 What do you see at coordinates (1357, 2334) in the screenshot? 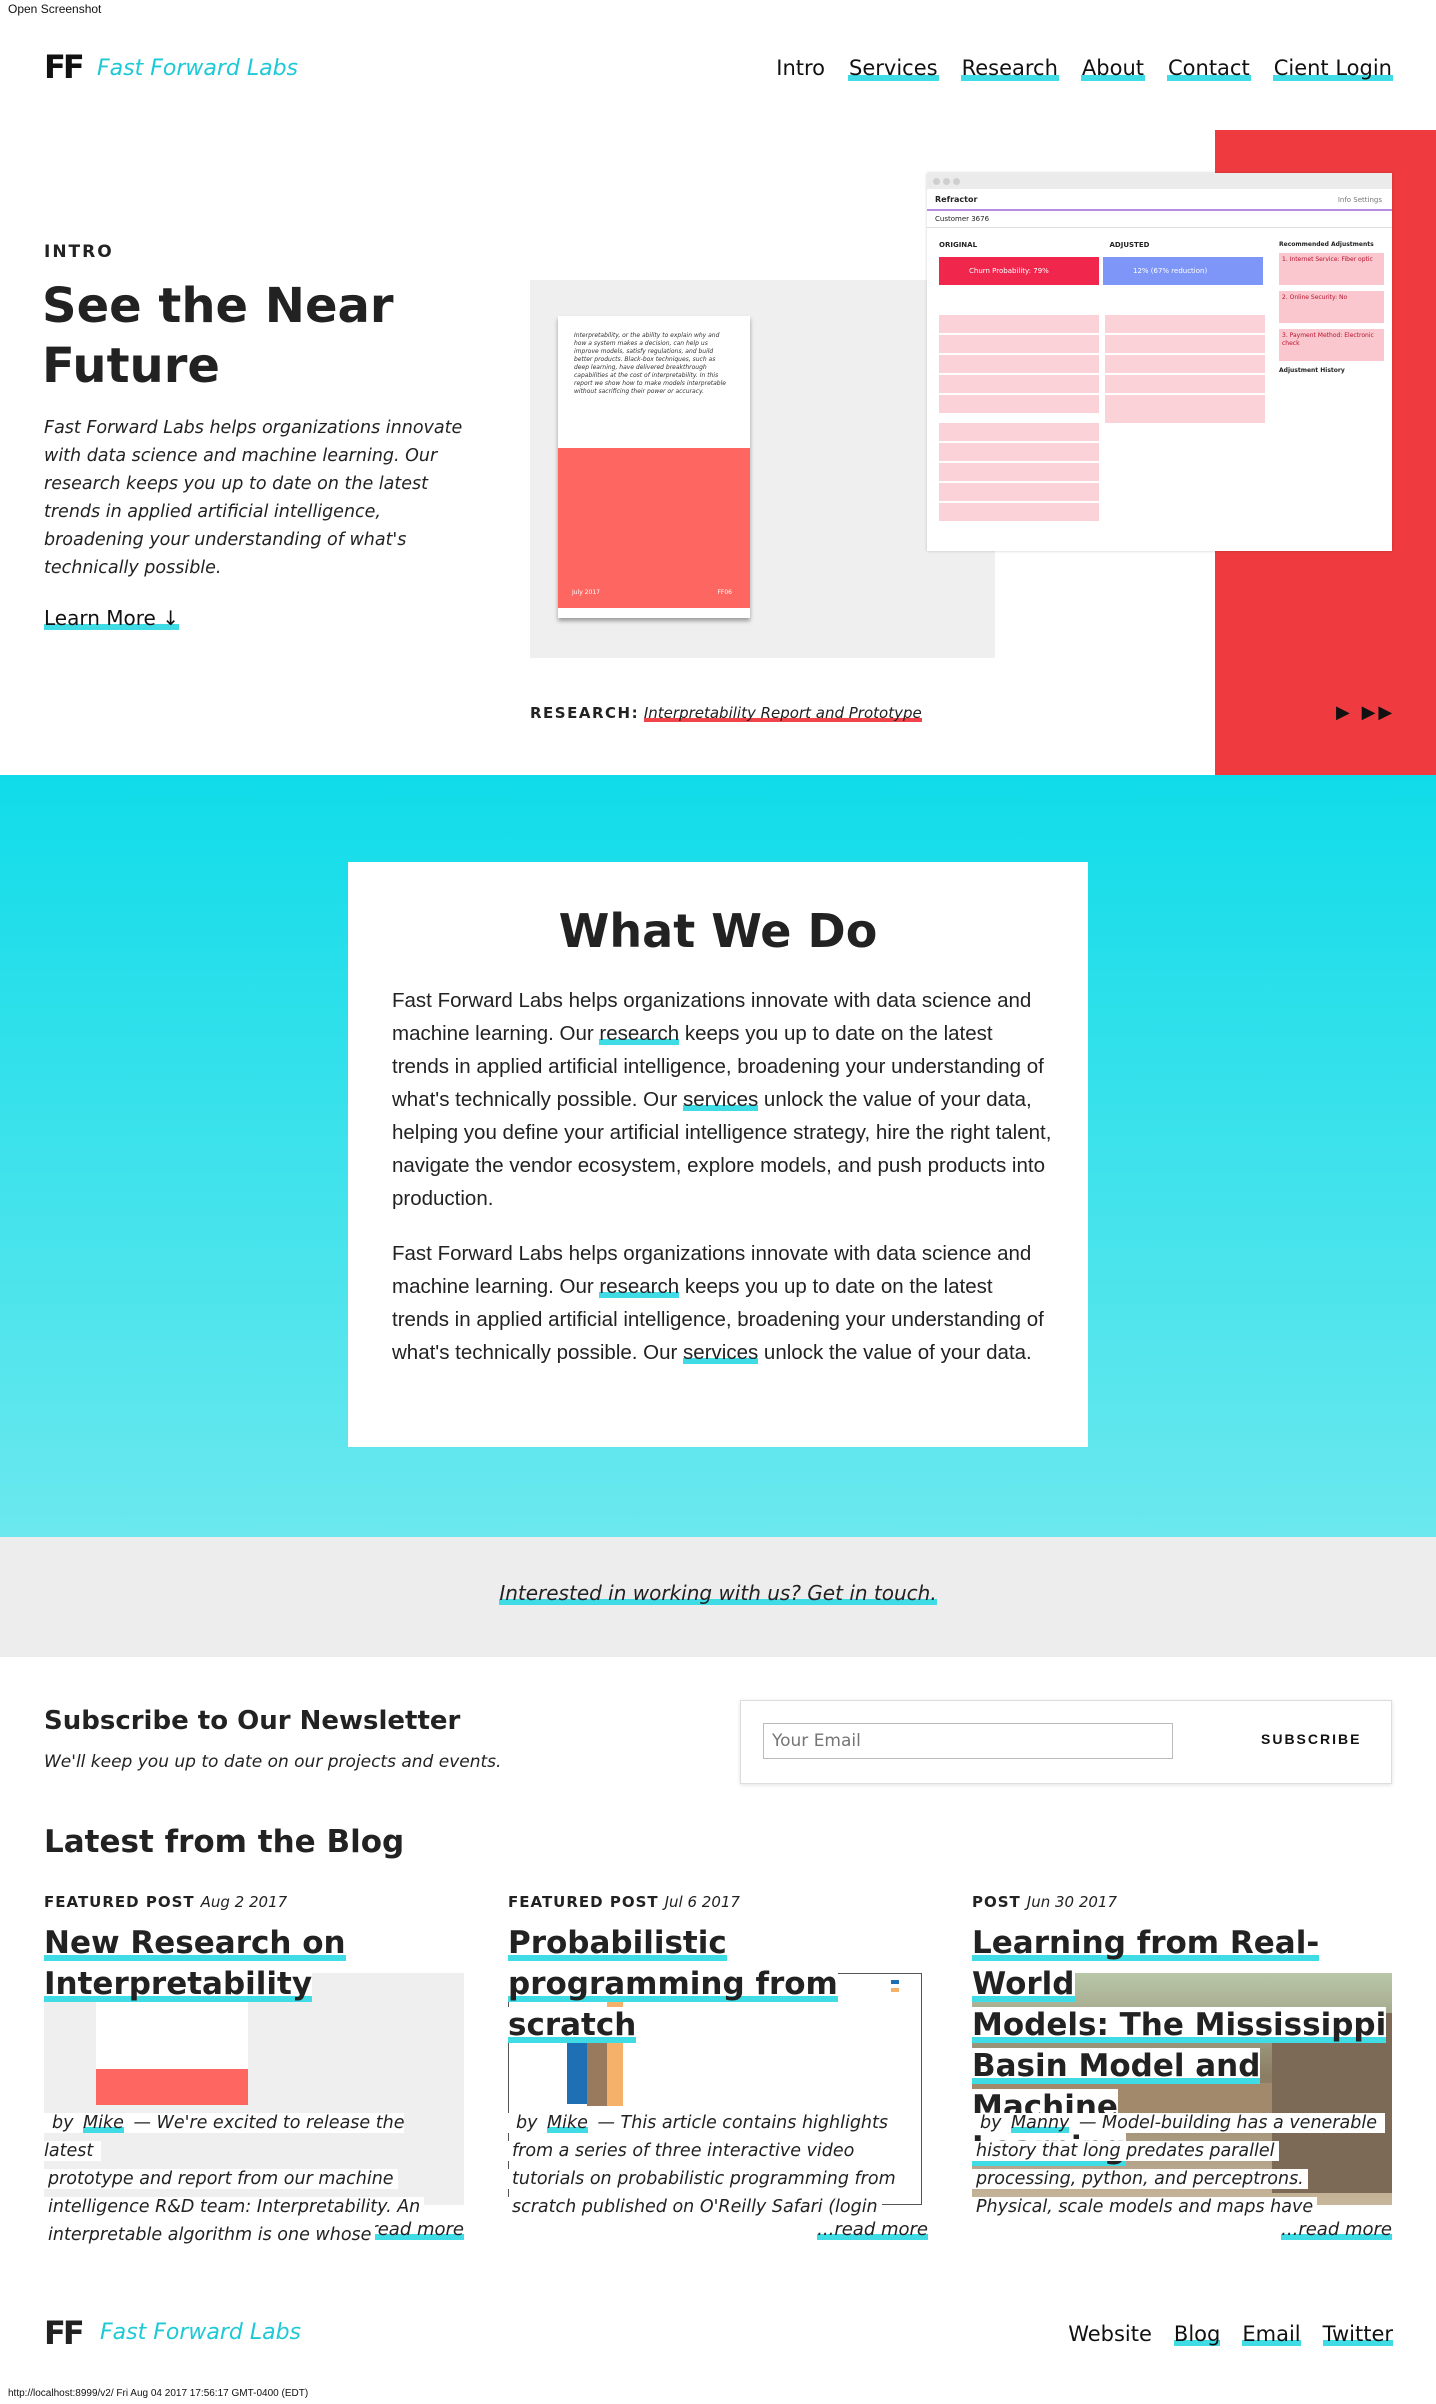
I see `footer-twitter-link: Twitter` at bounding box center [1357, 2334].